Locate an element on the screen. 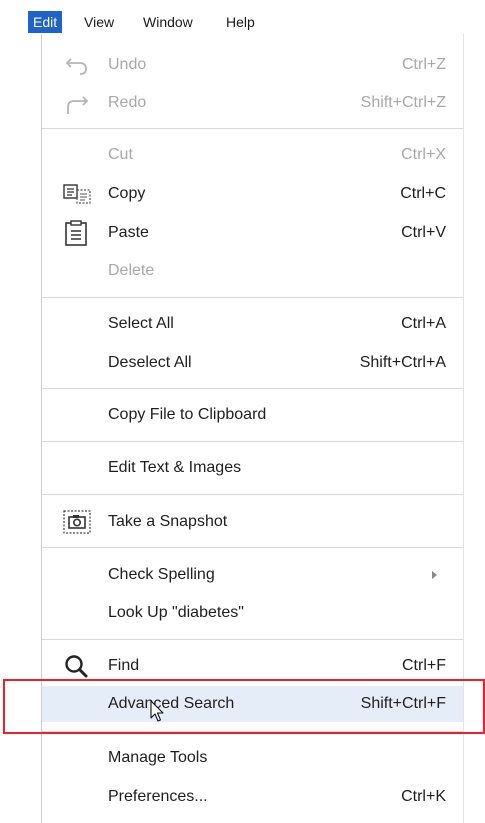 The image size is (485, 823). redo-icon is located at coordinates (77, 103).